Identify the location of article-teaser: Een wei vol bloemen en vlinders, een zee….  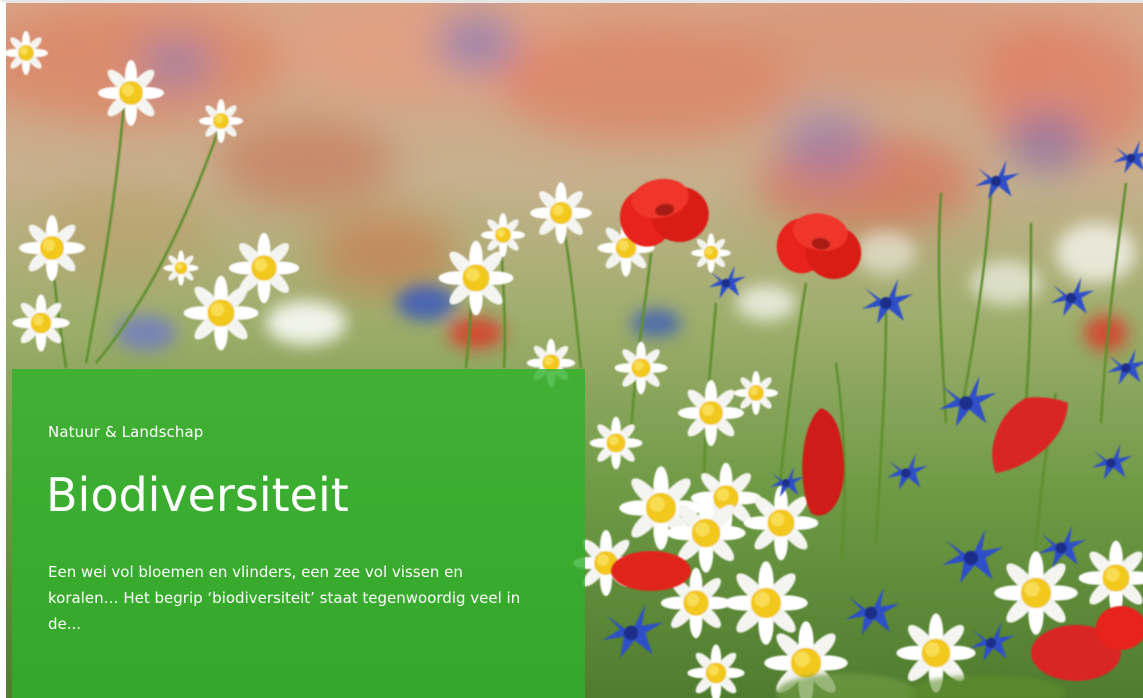
(284, 598).